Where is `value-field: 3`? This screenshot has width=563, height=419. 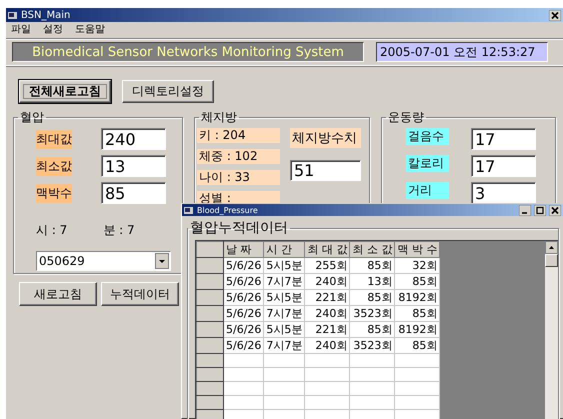
value-field: 3 is located at coordinates (503, 193).